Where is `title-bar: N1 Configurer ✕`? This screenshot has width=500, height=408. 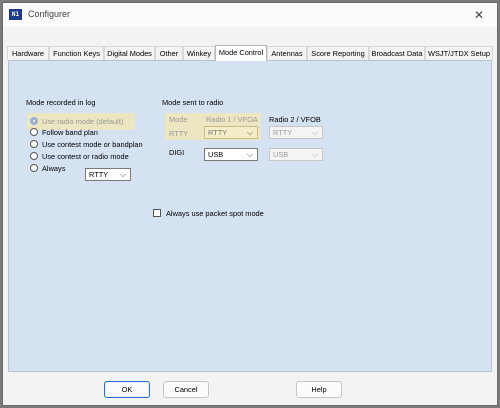 title-bar: N1 Configurer ✕ is located at coordinates (250, 15).